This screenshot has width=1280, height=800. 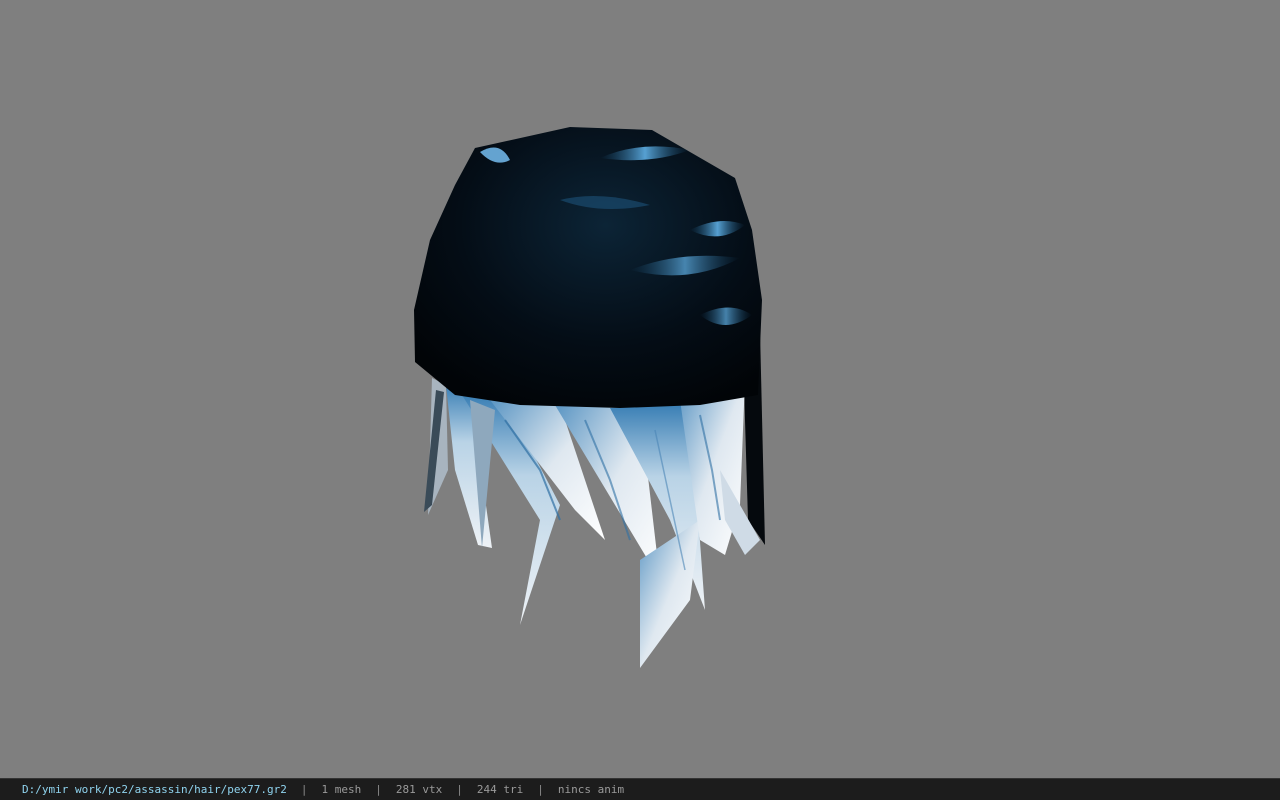 I want to click on file-path: D:/ymir work/pc2/assassin/hair/pex77.gr2, so click(x=154, y=789).